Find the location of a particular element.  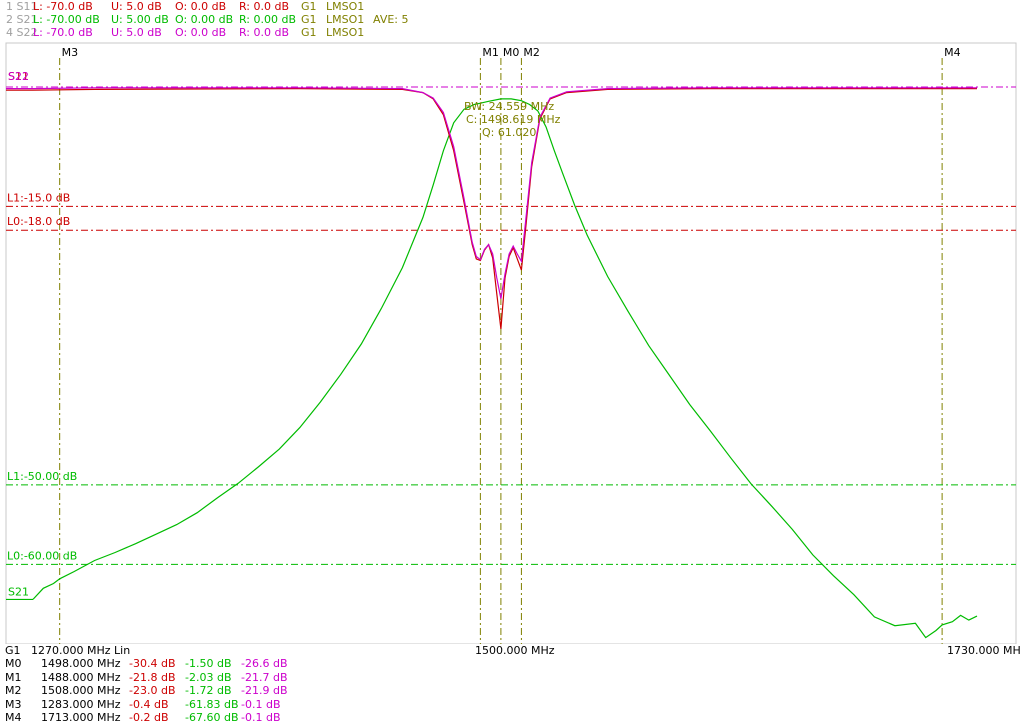

trace-labels: S21S11S22 is located at coordinates (18, 334).